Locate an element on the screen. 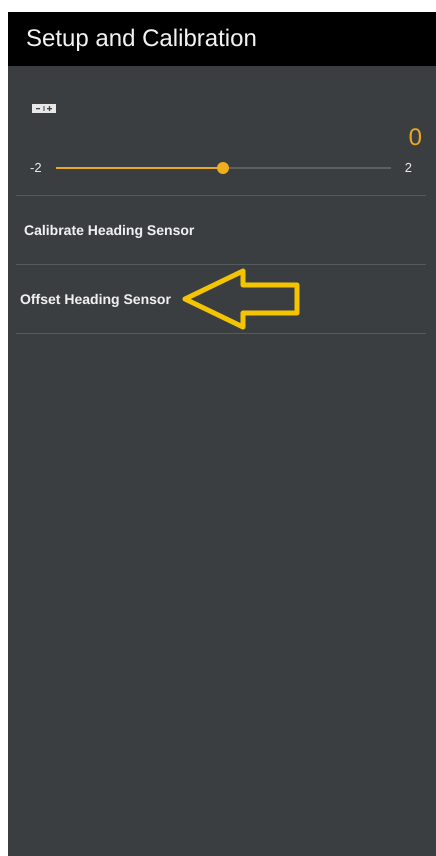 The image size is (436, 856). slider-track is located at coordinates (223, 168).